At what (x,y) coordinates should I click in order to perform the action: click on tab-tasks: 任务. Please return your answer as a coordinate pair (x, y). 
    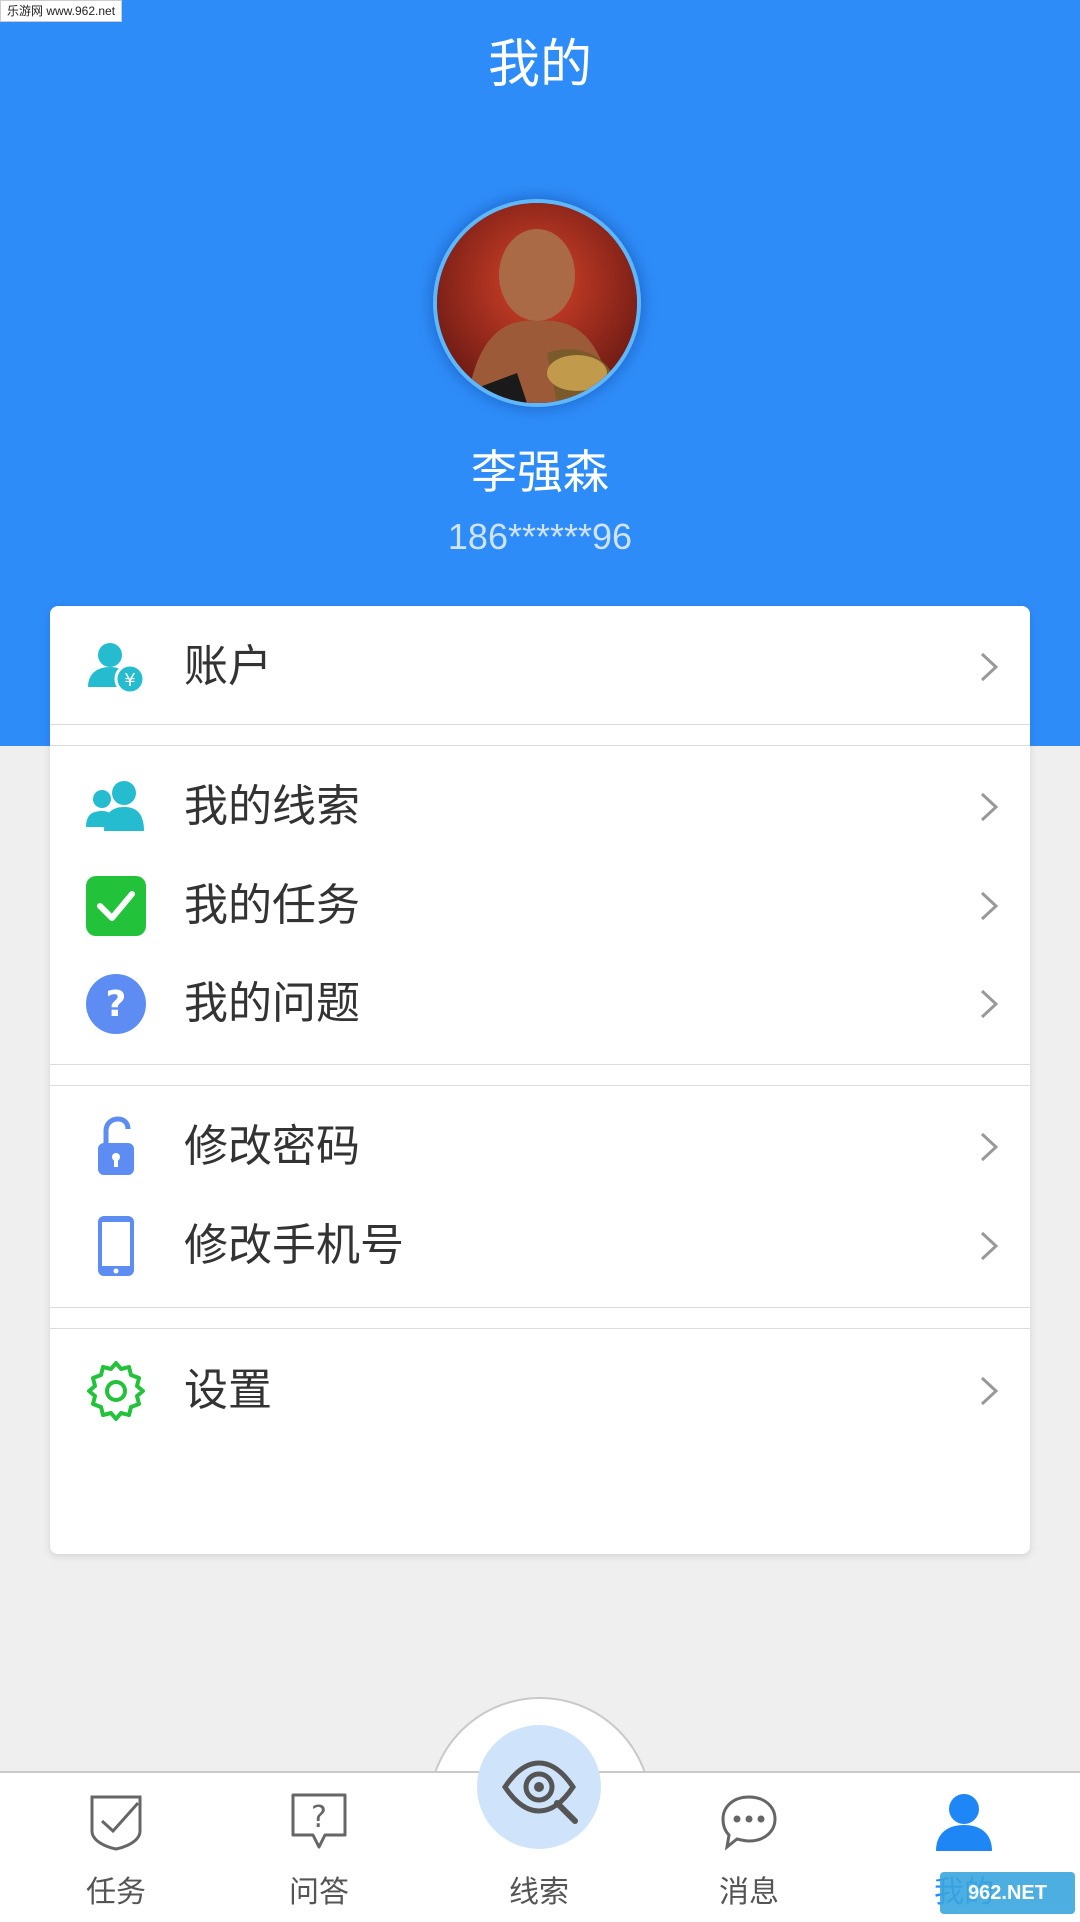
    Looking at the image, I should click on (116, 1845).